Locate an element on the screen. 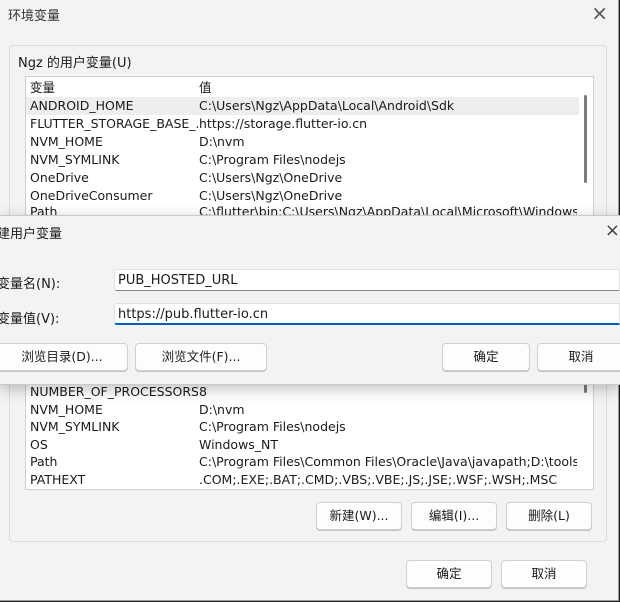 Image resolution: width=620 pixels, height=602 pixels. row-name: PATHEXT is located at coordinates (58, 479).